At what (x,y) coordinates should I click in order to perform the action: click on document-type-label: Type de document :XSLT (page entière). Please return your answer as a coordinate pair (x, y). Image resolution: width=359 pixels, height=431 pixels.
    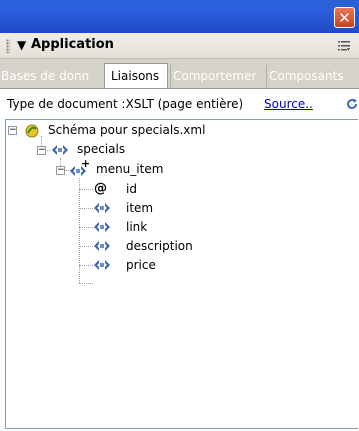
    Looking at the image, I should click on (125, 104).